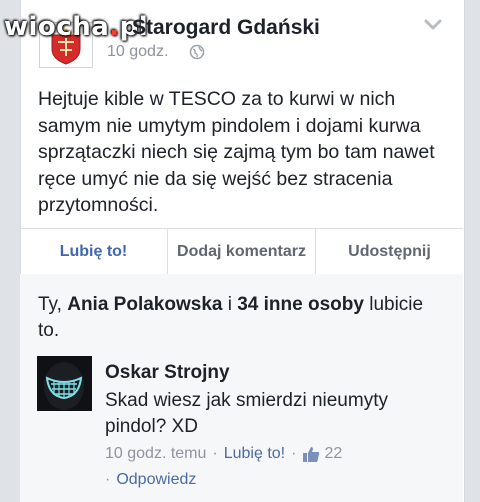  What do you see at coordinates (167, 373) in the screenshot?
I see `comment-author: Oskar Strojny` at bounding box center [167, 373].